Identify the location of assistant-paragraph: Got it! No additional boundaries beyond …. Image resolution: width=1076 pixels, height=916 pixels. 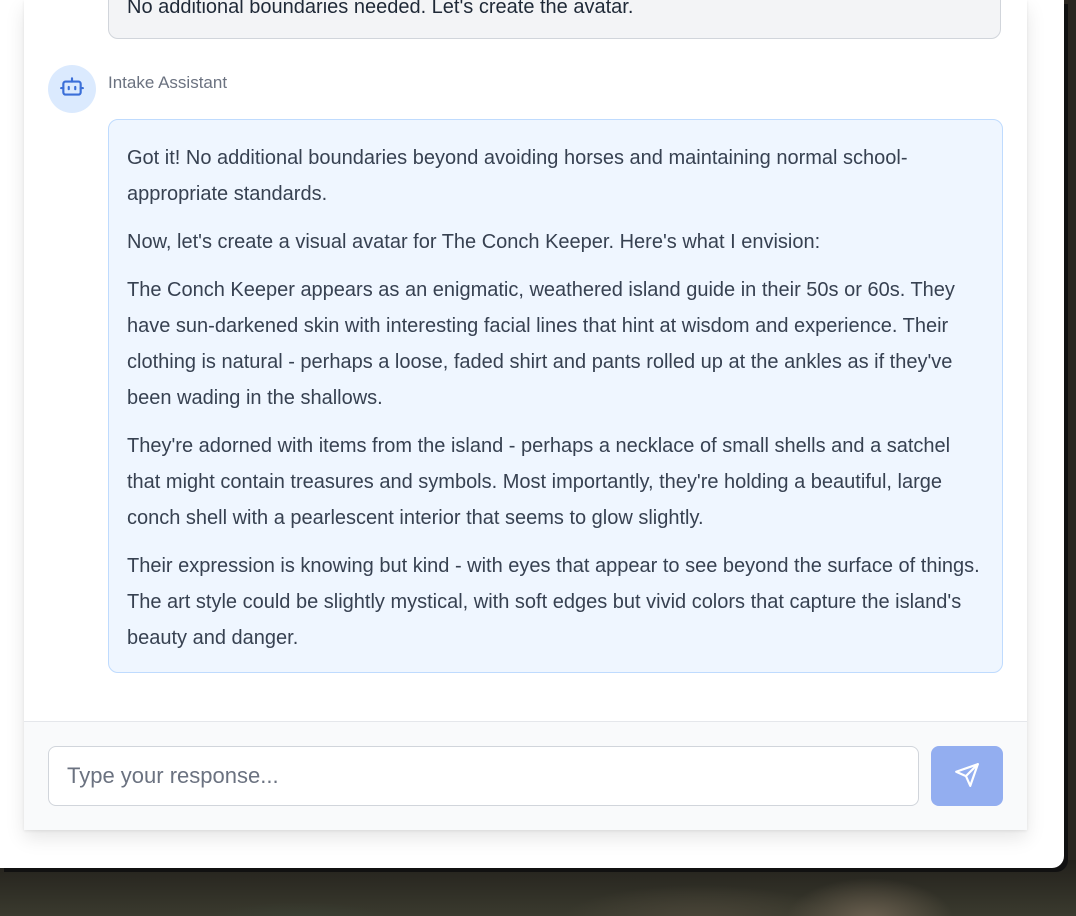
(517, 176).